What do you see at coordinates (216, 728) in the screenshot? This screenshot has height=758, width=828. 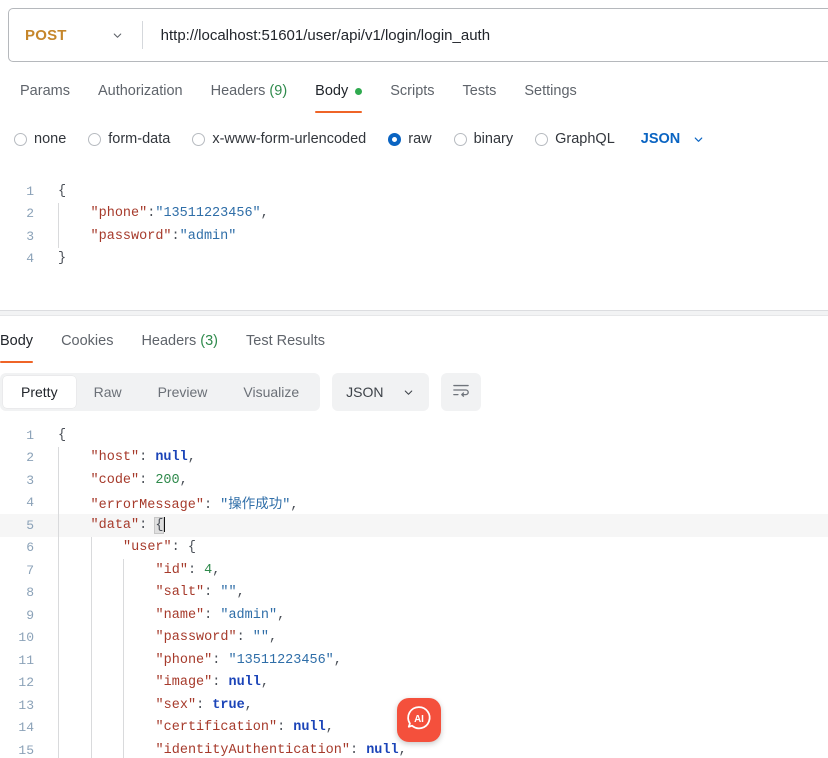 I see `token-key: "certification"` at bounding box center [216, 728].